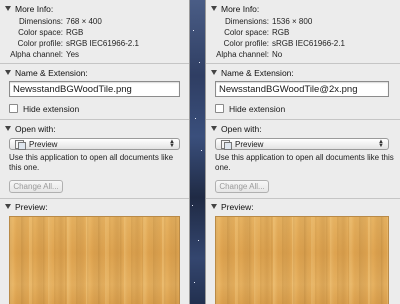  Describe the element at coordinates (303, 55) in the screenshot. I see `info-row-alpha-channel: Alpha channel: No` at that location.